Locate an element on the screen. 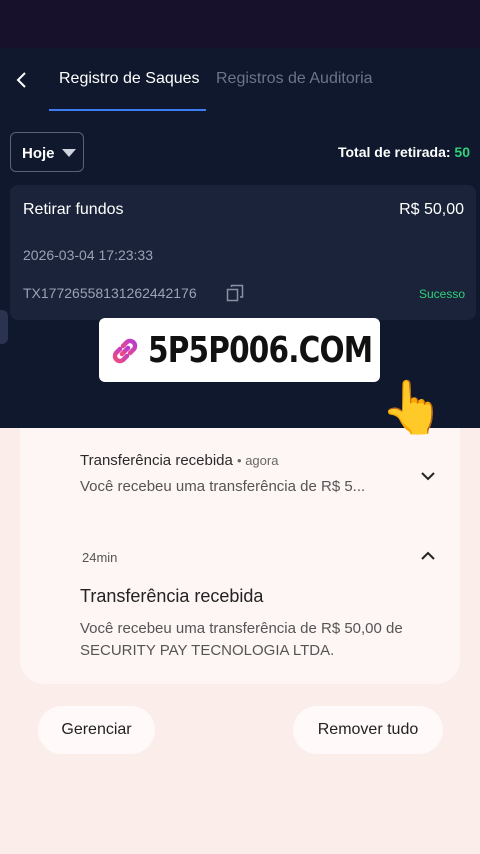 The width and height of the screenshot is (480, 854). date-filter-value: Hoje is located at coordinates (38, 153).